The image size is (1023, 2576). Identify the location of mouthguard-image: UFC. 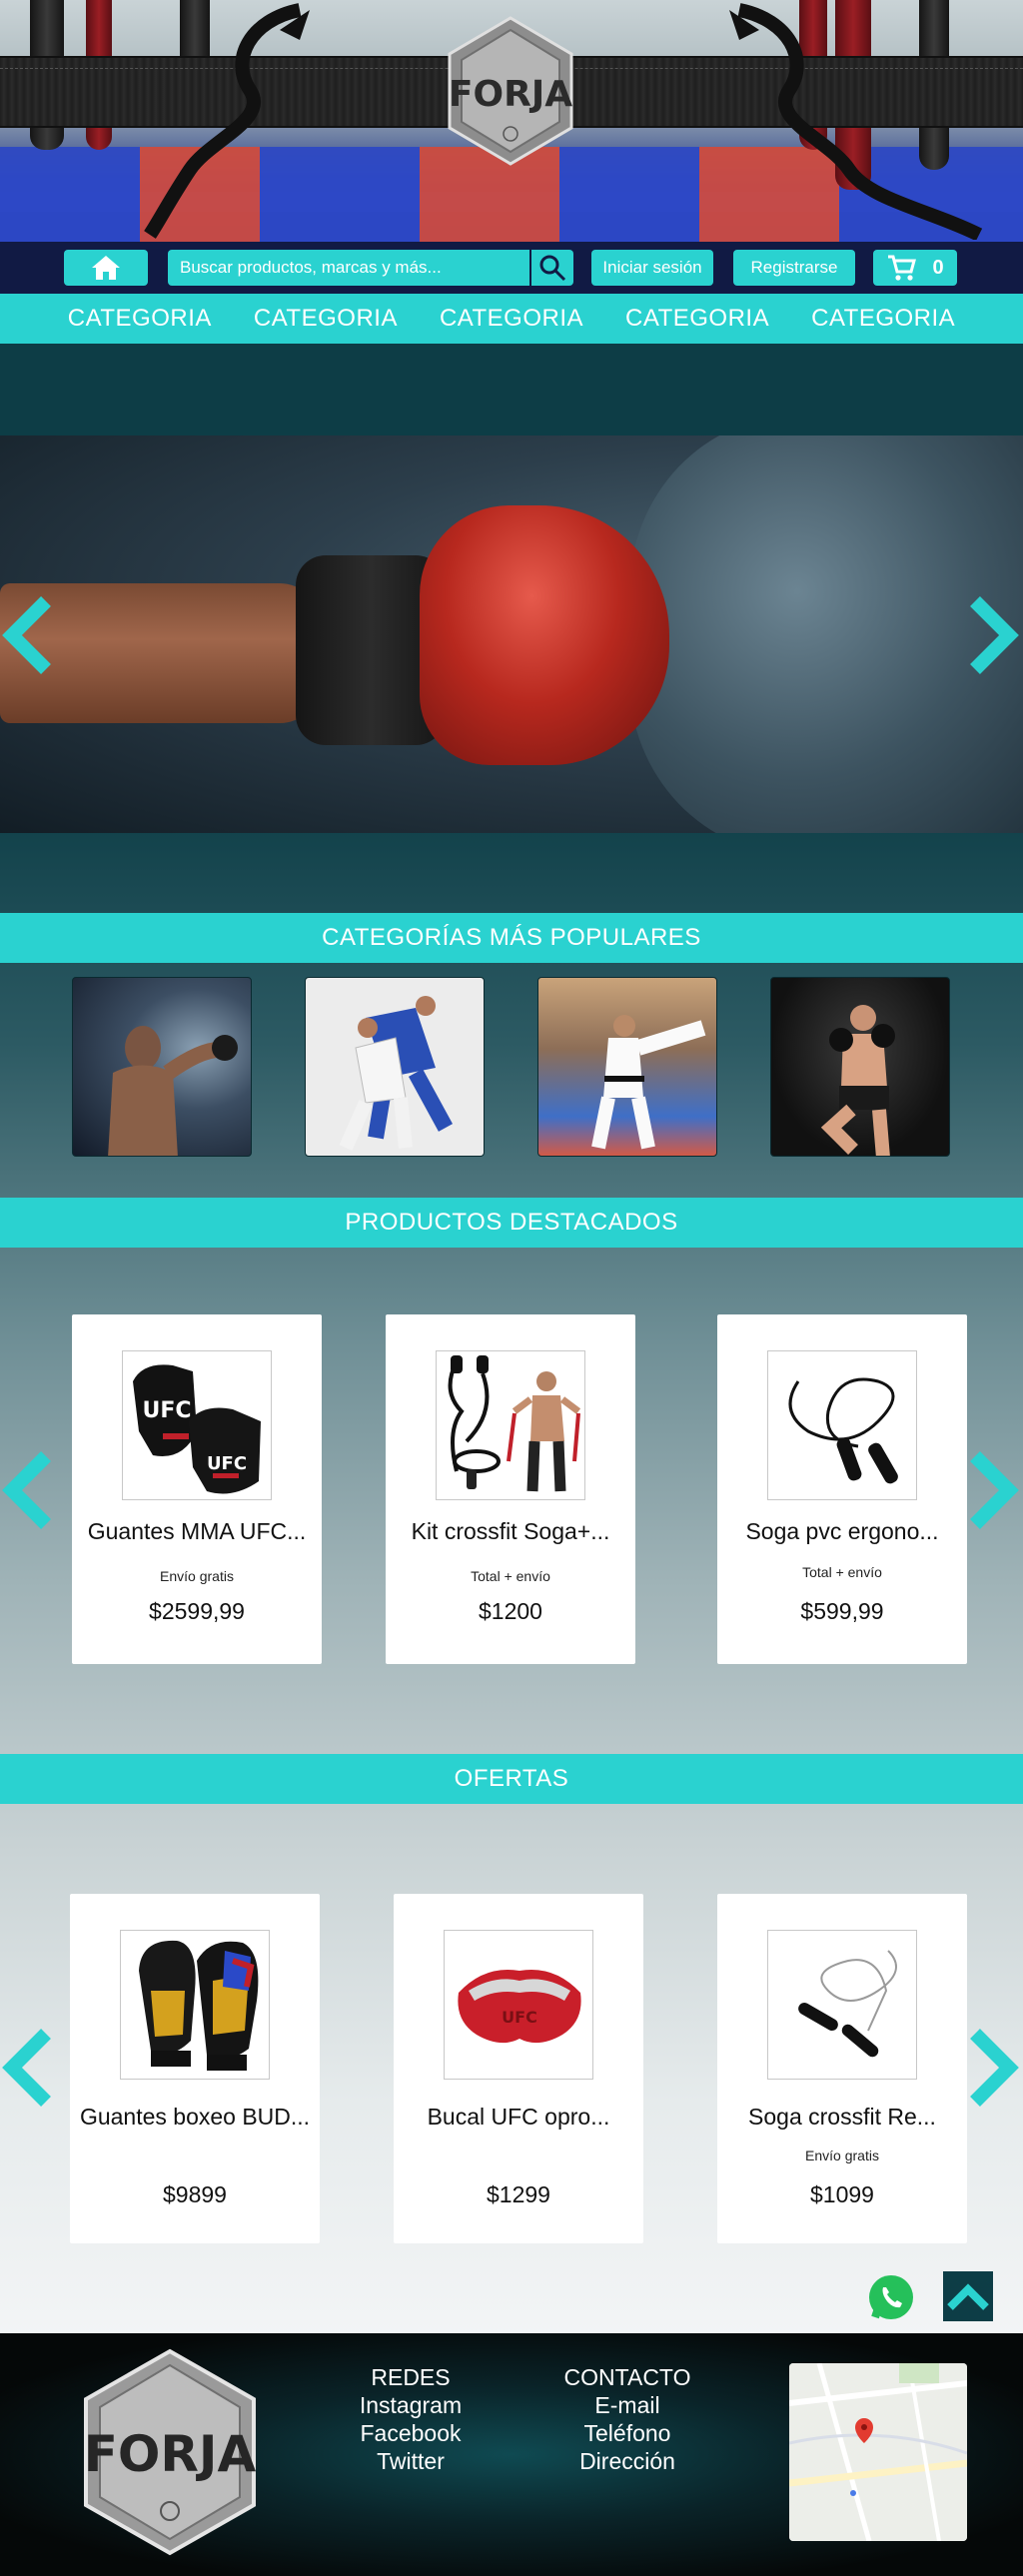
(519, 2007).